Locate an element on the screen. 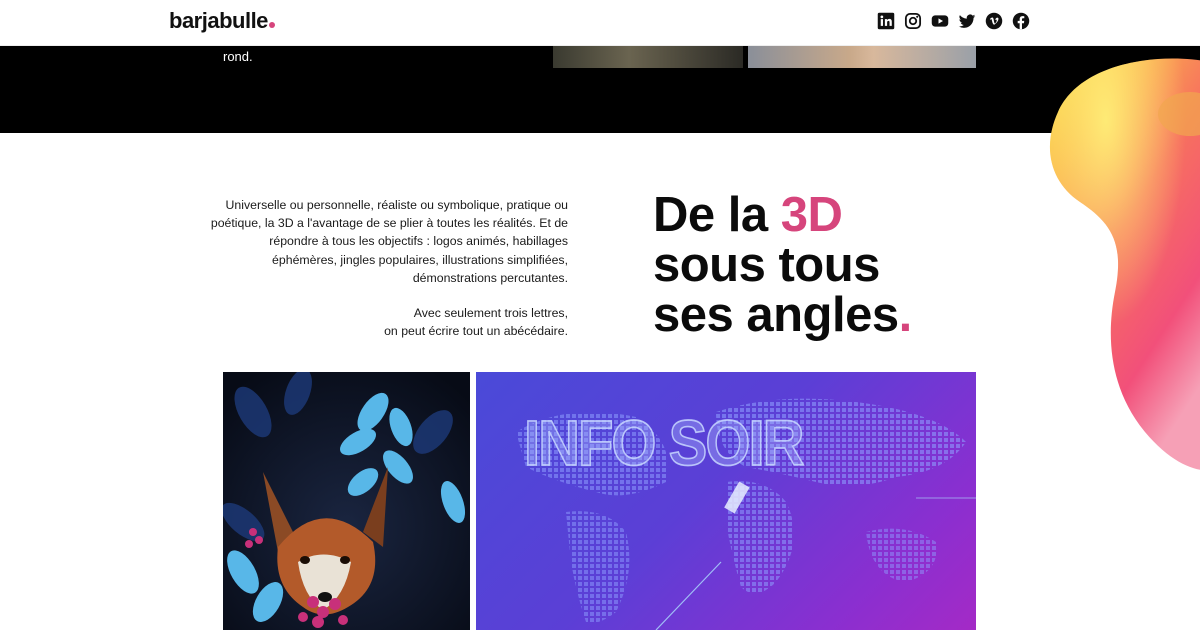 The image size is (1200, 630). twitter-icon is located at coordinates (967, 21).